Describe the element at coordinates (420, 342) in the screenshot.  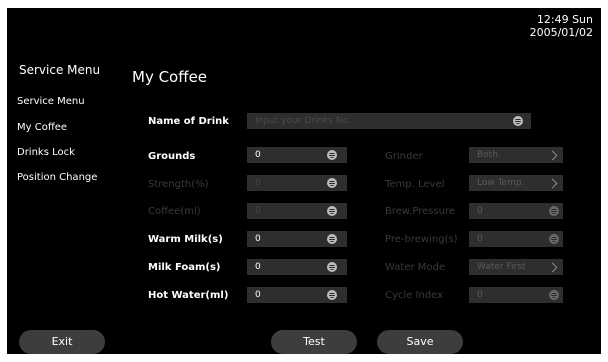
I see `save-button: Save` at that location.